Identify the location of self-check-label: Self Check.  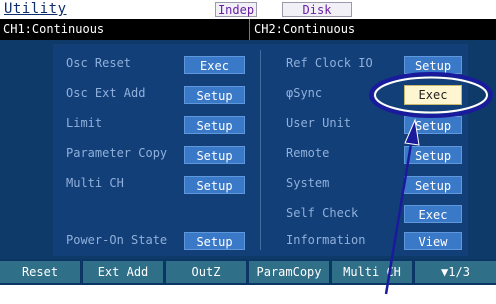
(322, 213).